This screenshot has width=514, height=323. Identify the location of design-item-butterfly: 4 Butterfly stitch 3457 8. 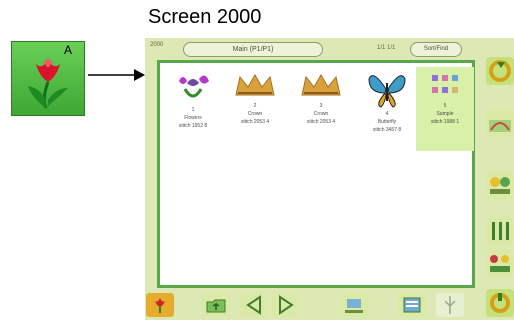
(387, 109).